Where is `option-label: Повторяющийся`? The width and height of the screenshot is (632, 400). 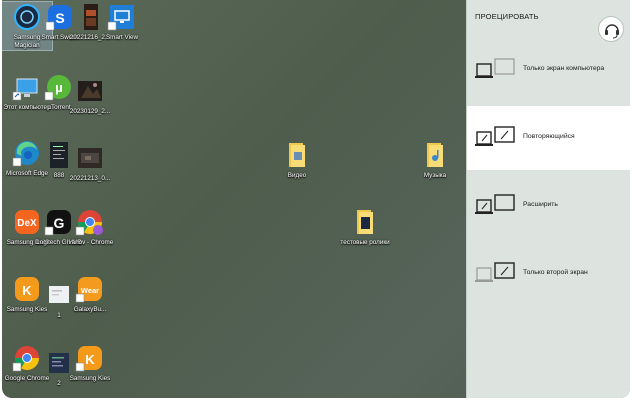 option-label: Повторяющийся is located at coordinates (549, 136).